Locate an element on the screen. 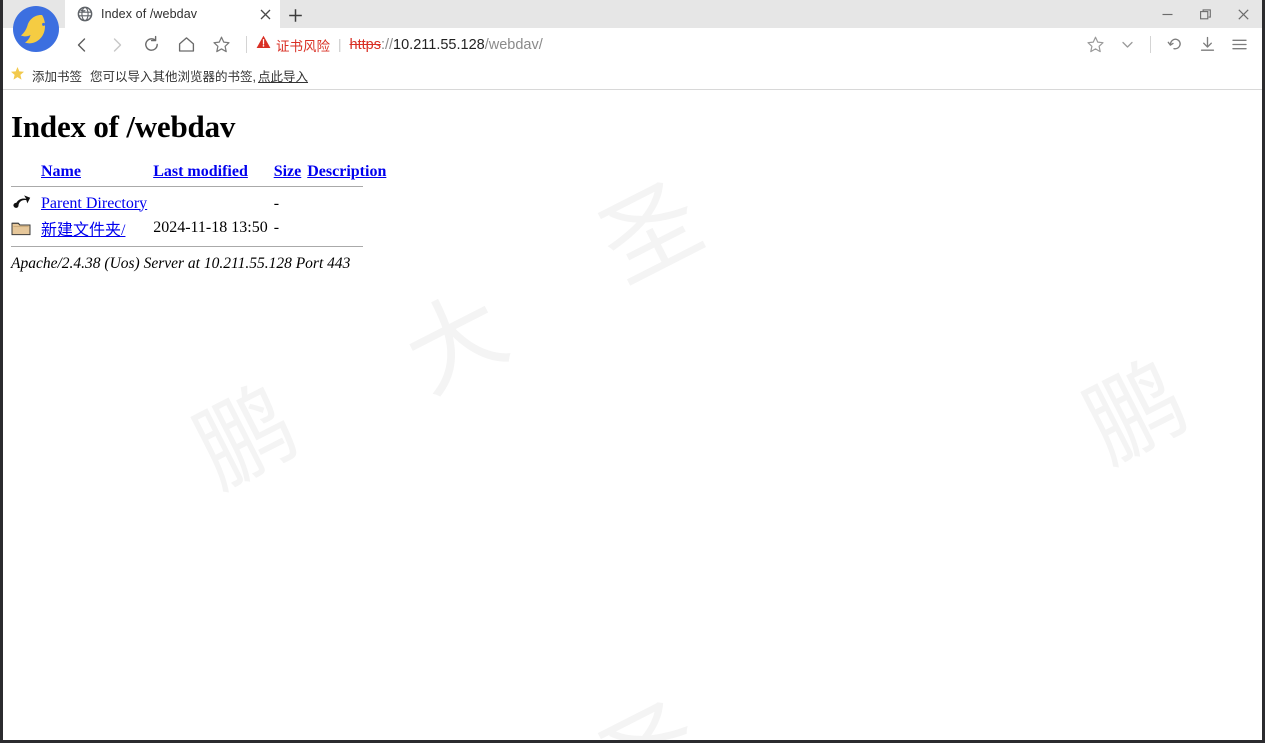 The image size is (1265, 743). bookmark-star-icon is located at coordinates (221, 45).